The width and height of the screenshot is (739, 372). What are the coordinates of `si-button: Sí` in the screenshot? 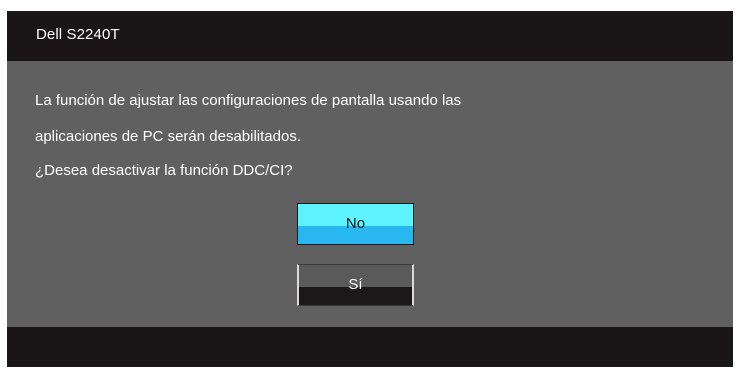 It's located at (355, 285).